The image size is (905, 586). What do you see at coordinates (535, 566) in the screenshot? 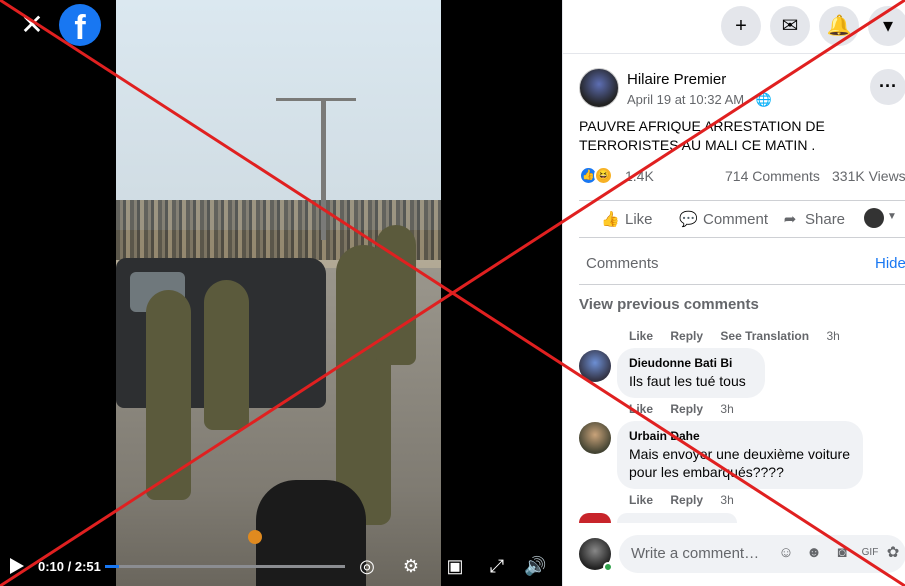
I see `volume-icon: 🔊` at bounding box center [535, 566].